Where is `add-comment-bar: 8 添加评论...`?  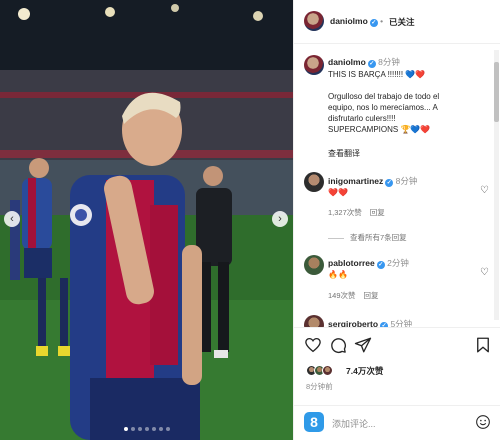 add-comment-bar: 8 添加评论... is located at coordinates (397, 422).